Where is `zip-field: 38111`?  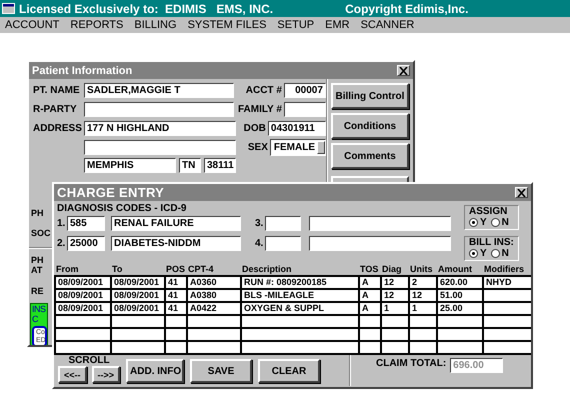
zip-field: 38111 is located at coordinates (220, 165).